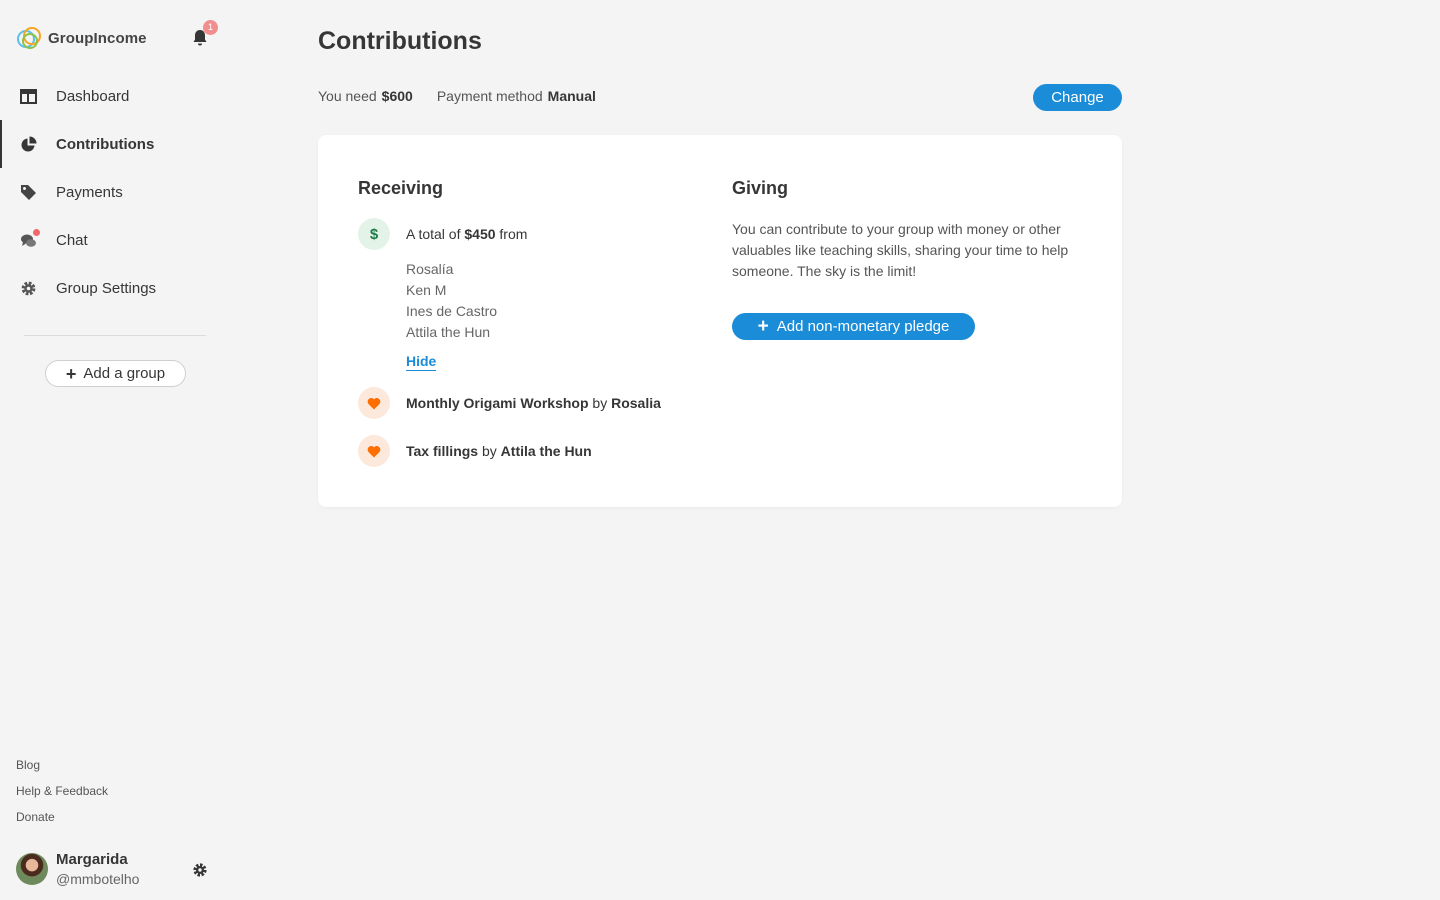 The width and height of the screenshot is (1440, 900). I want to click on add-non-monetary-pledge-button: + Add non-monetary pledge, so click(853, 326).